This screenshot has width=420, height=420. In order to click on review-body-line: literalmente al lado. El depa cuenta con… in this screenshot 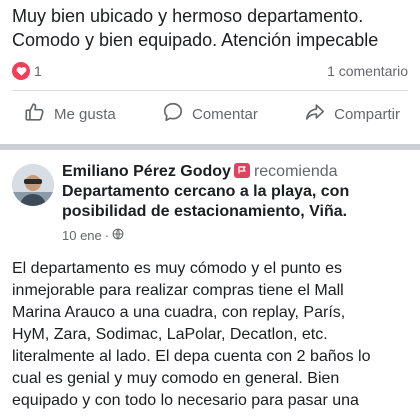, I will do `click(191, 356)`.